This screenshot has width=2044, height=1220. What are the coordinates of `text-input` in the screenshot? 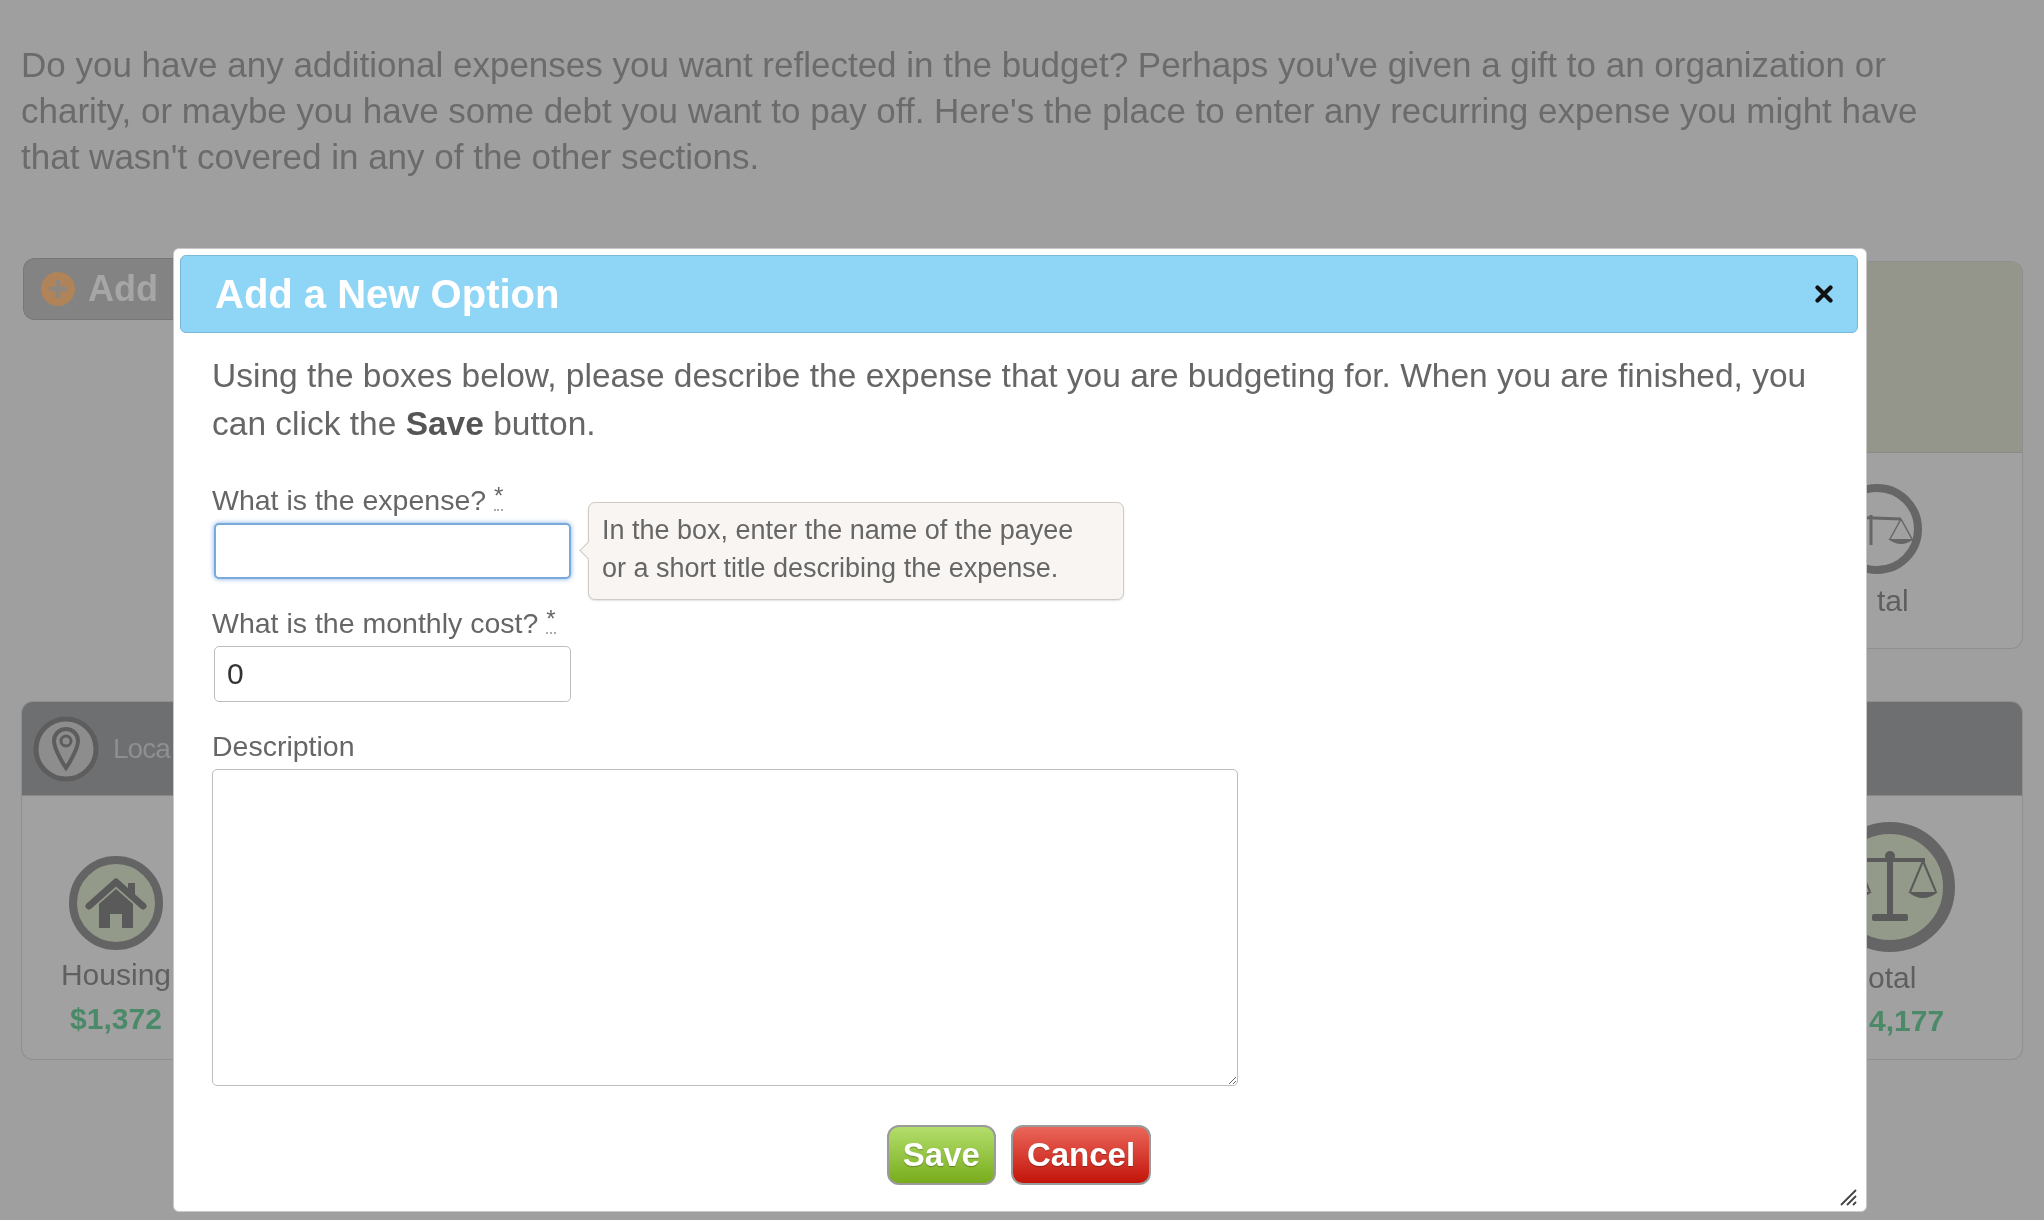 It's located at (392, 551).